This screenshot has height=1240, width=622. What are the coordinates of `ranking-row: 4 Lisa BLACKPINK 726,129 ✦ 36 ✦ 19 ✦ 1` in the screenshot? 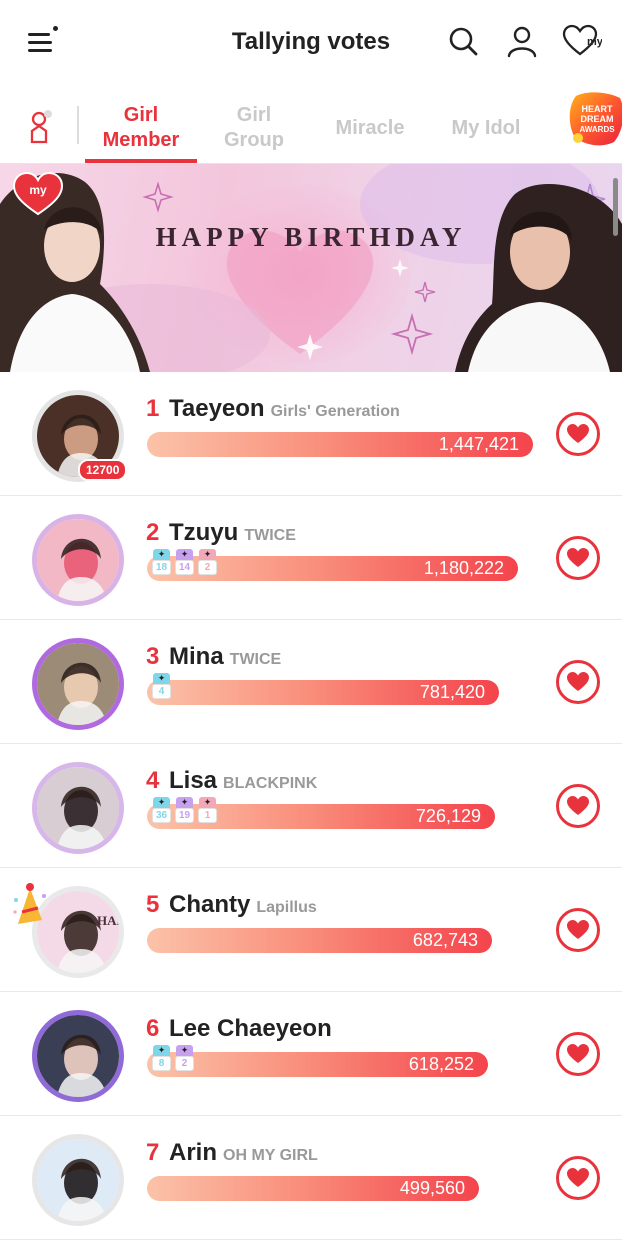 It's located at (311, 806).